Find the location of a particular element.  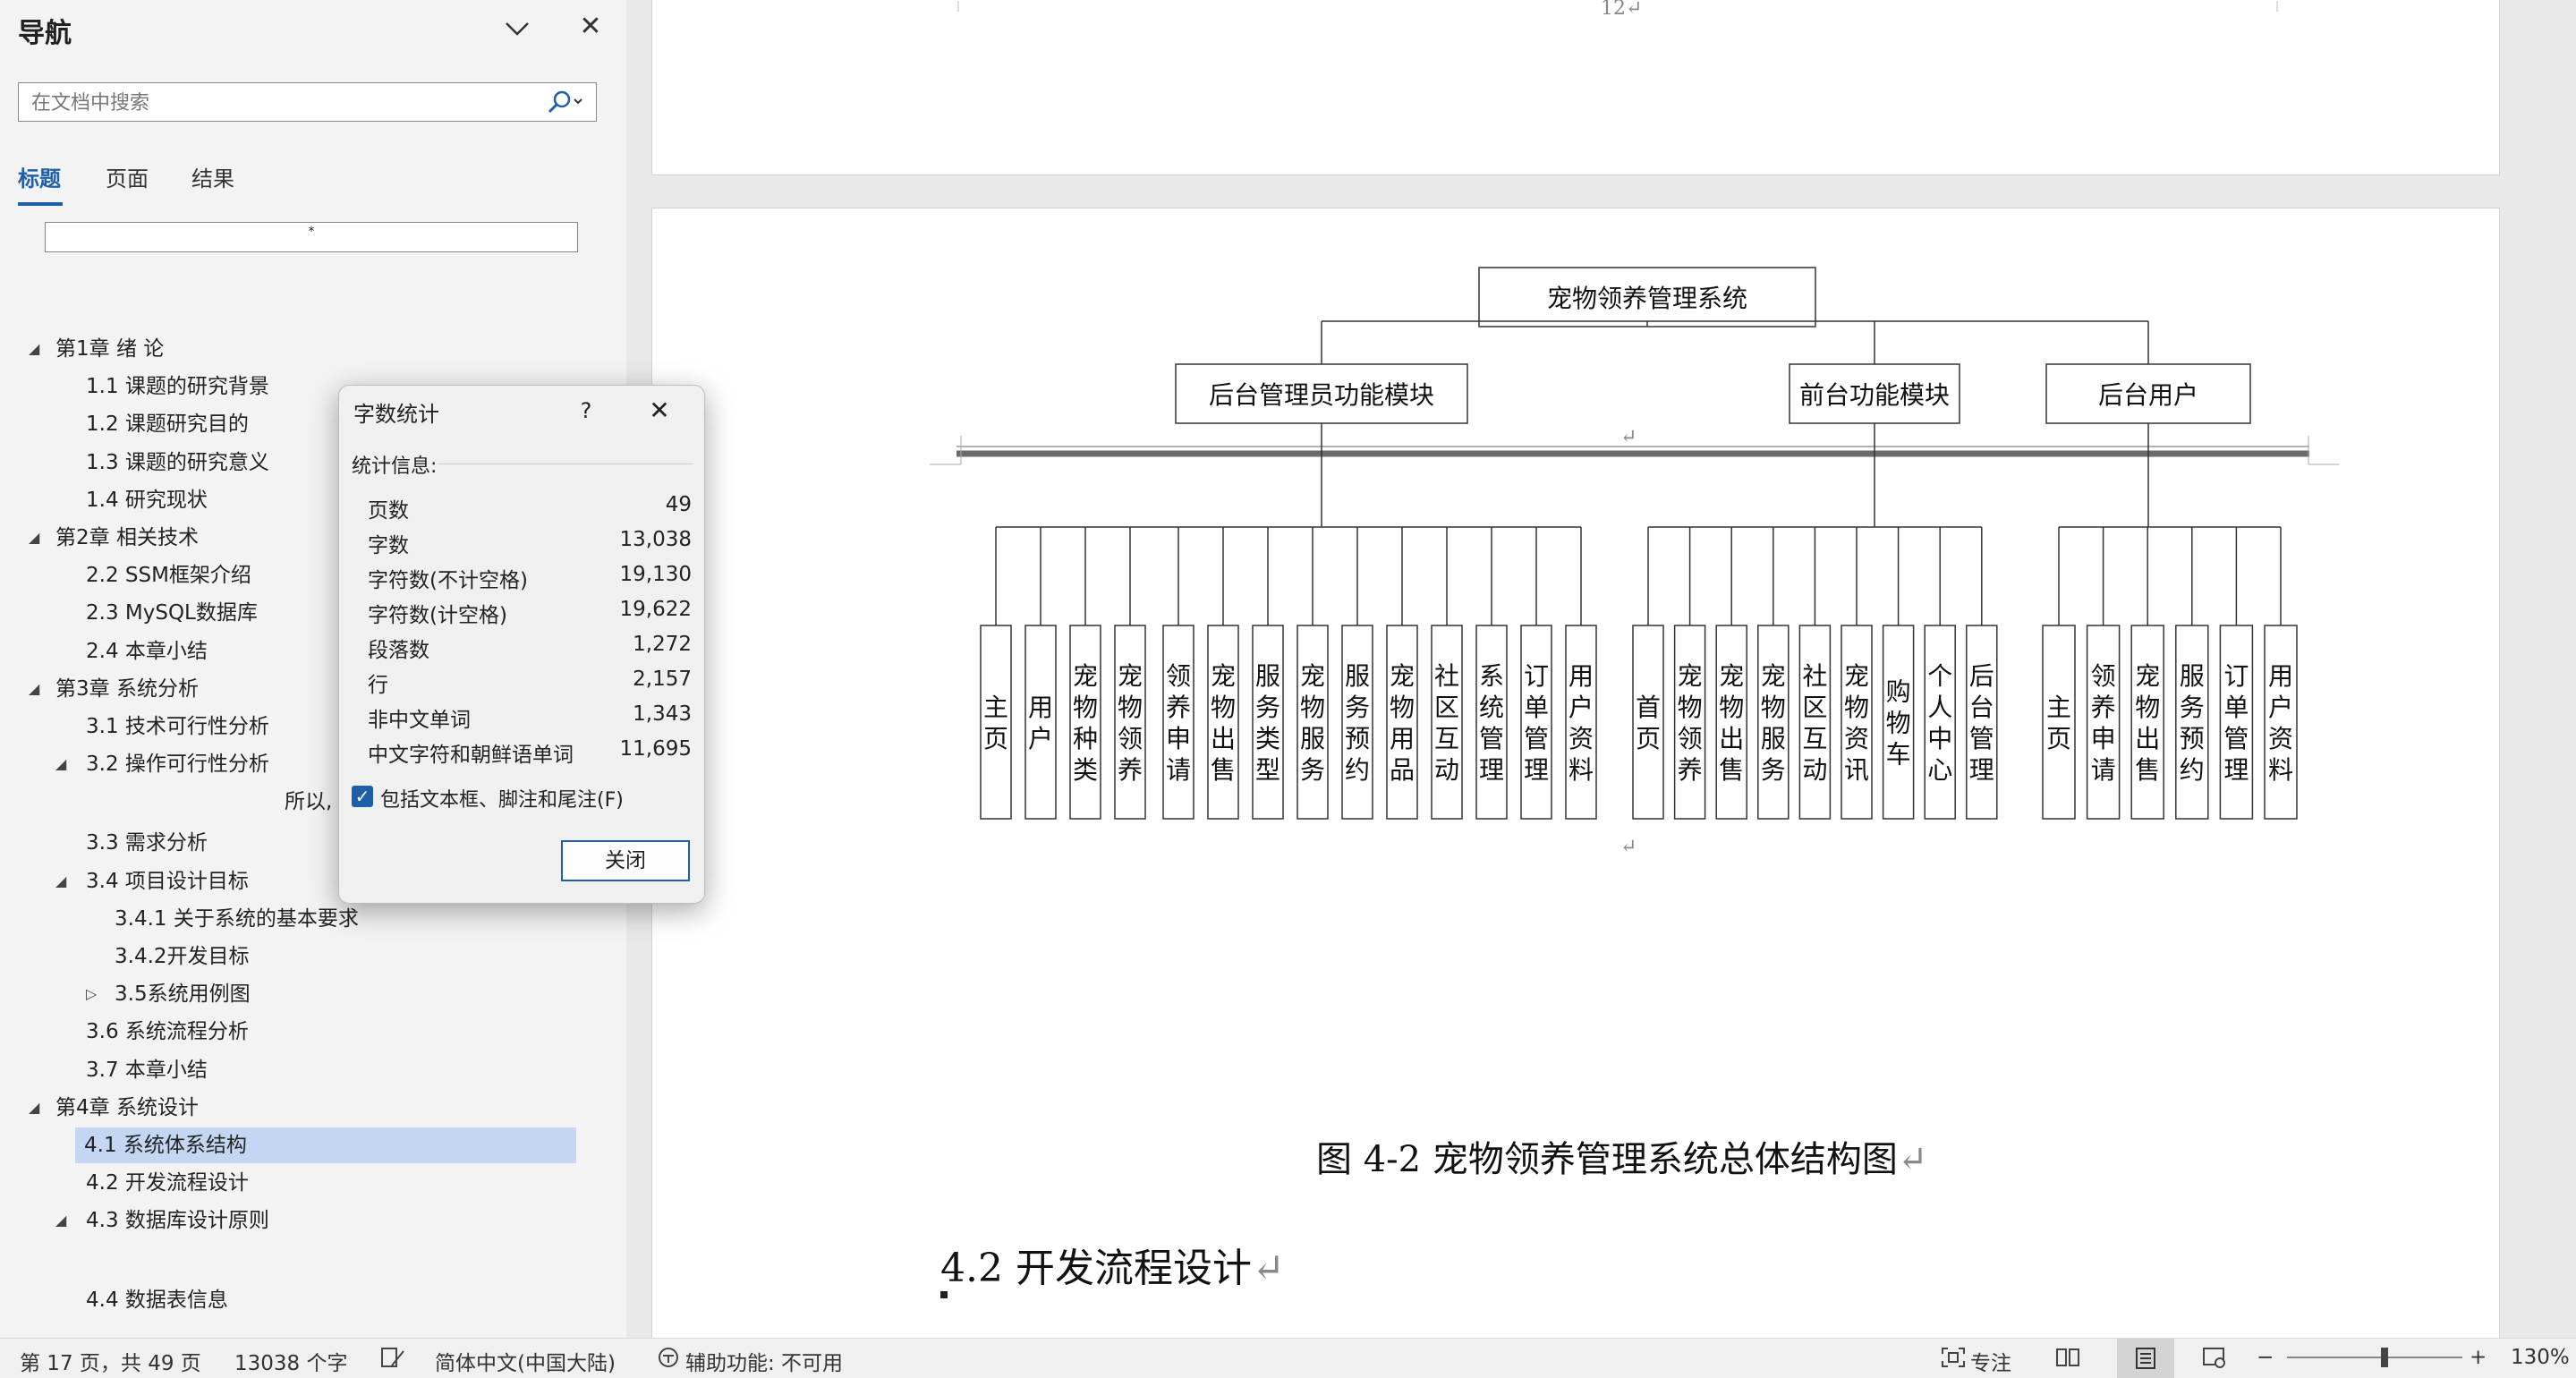

zoom-level: 130% is located at coordinates (2540, 1358).